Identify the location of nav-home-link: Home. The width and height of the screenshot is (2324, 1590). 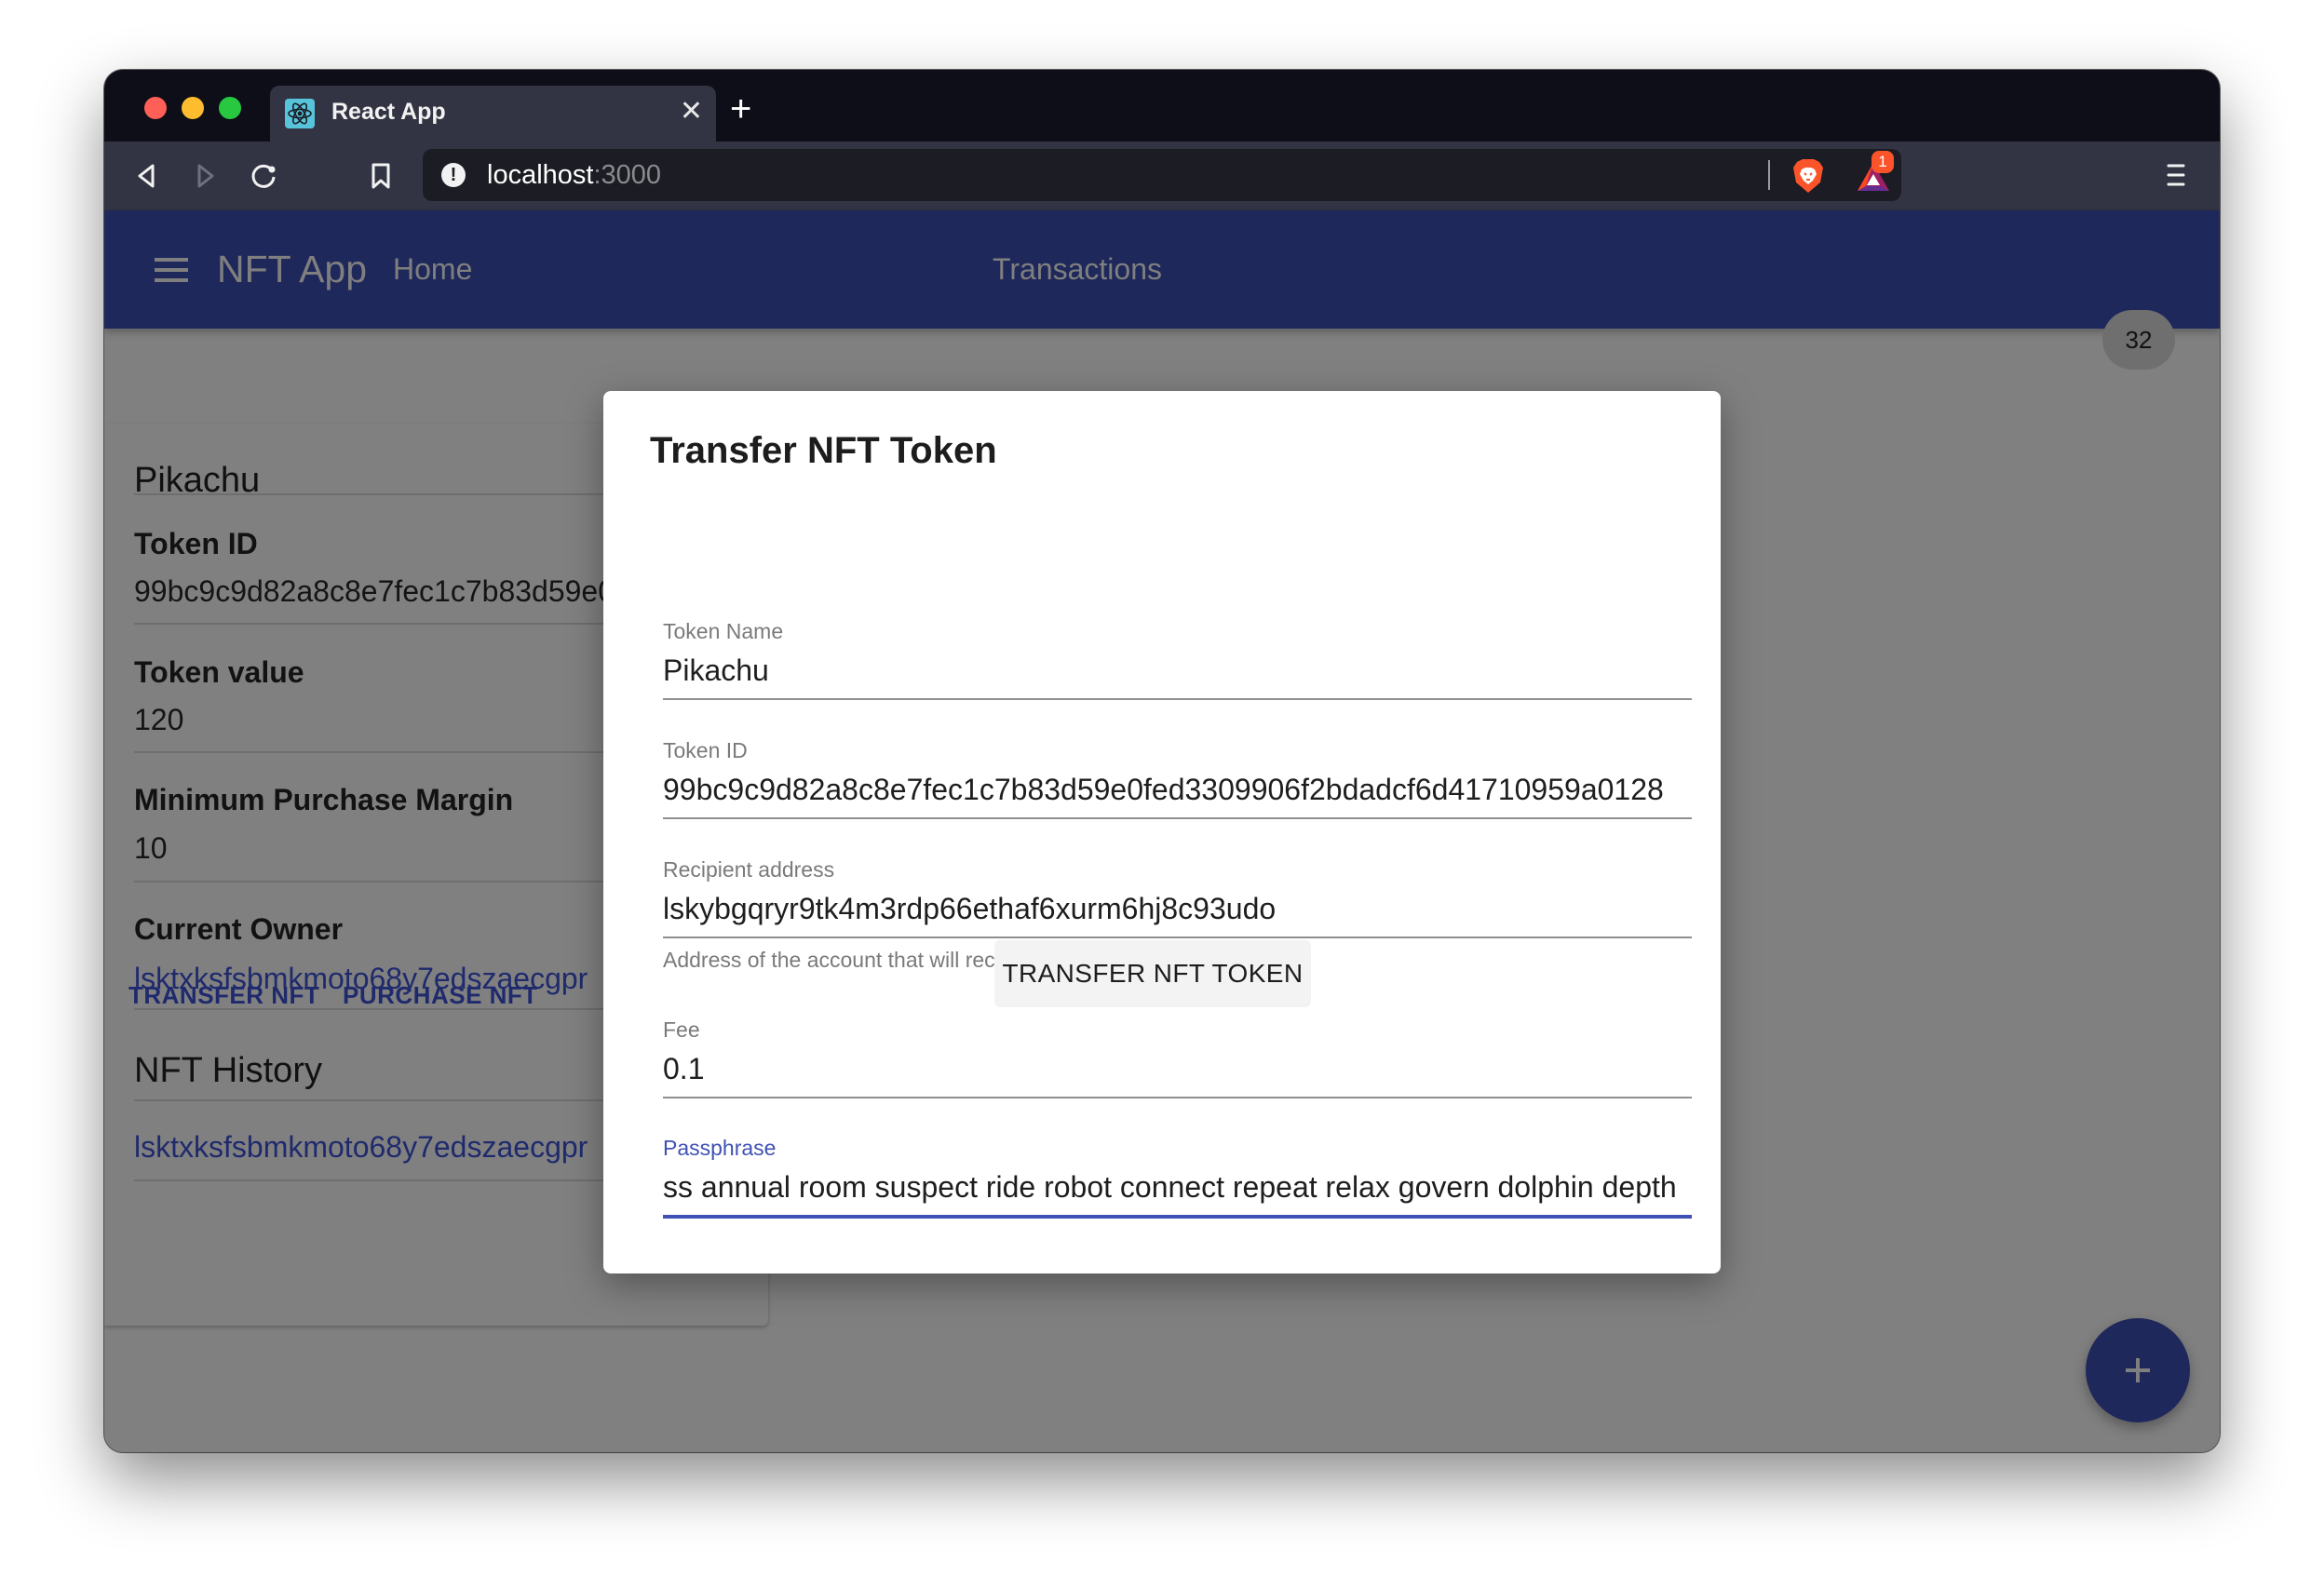
(433, 269).